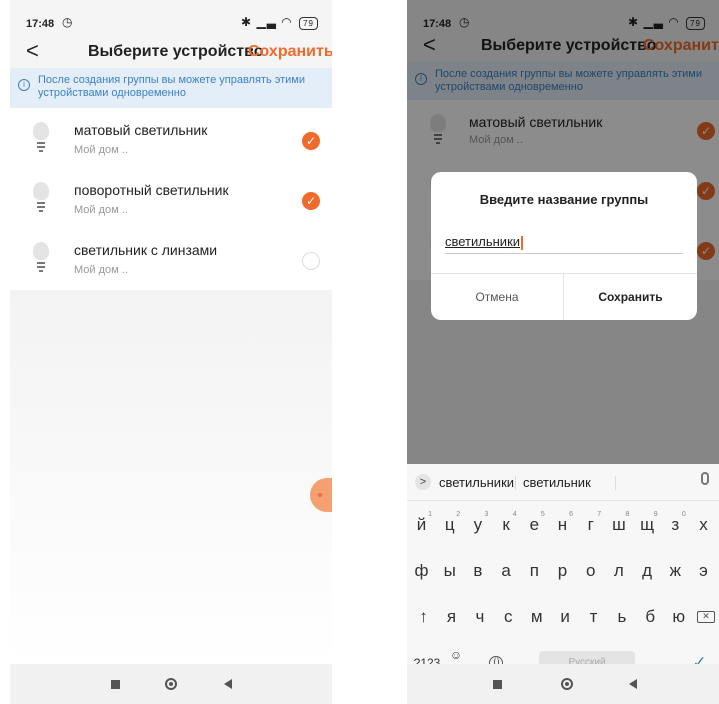  Describe the element at coordinates (705, 478) in the screenshot. I see `microphone-icon` at that location.